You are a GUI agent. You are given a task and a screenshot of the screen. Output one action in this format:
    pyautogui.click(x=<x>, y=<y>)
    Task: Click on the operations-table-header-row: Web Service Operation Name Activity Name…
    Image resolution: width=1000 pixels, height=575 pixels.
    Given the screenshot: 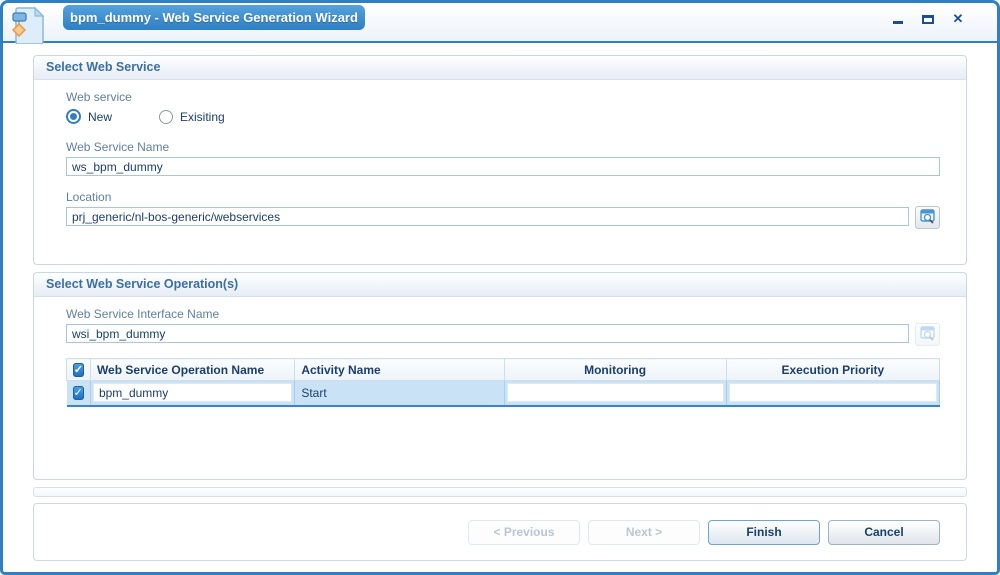 What is the action you would take?
    pyautogui.click(x=503, y=369)
    